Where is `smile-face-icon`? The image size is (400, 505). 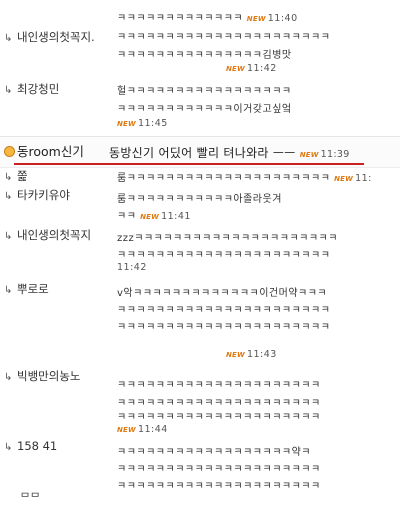 smile-face-icon is located at coordinates (9, 151).